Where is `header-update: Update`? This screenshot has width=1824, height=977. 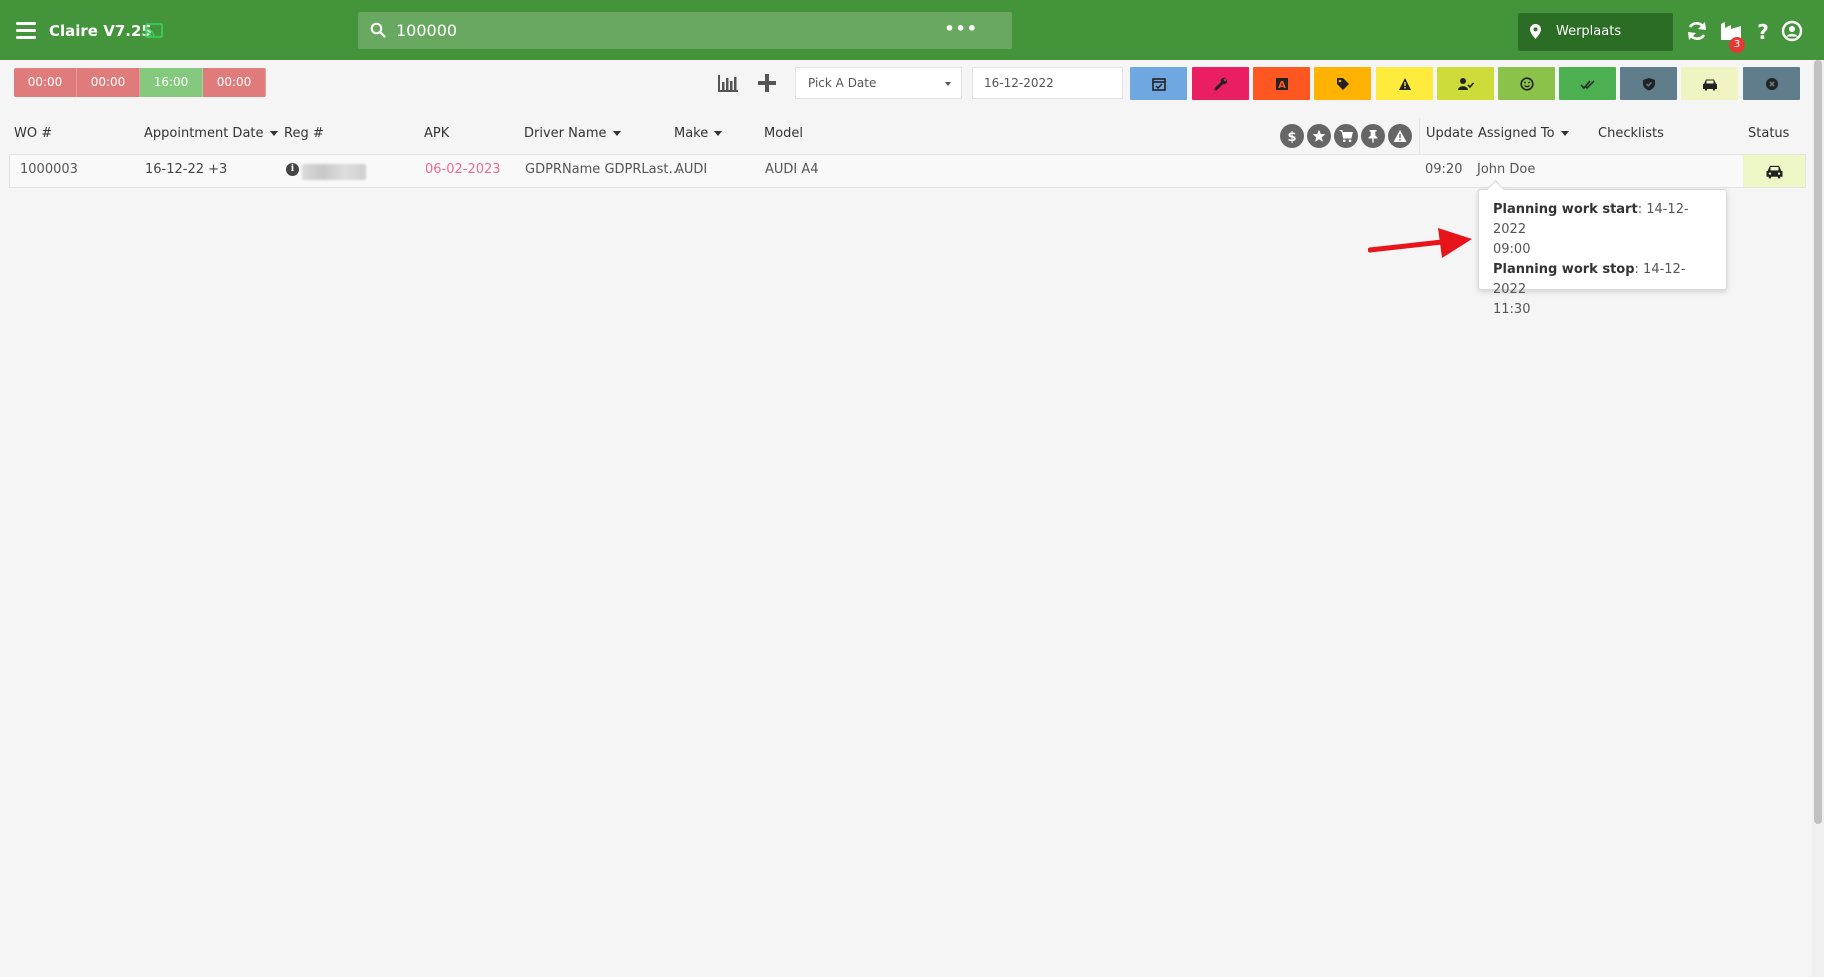 header-update: Update is located at coordinates (1450, 133).